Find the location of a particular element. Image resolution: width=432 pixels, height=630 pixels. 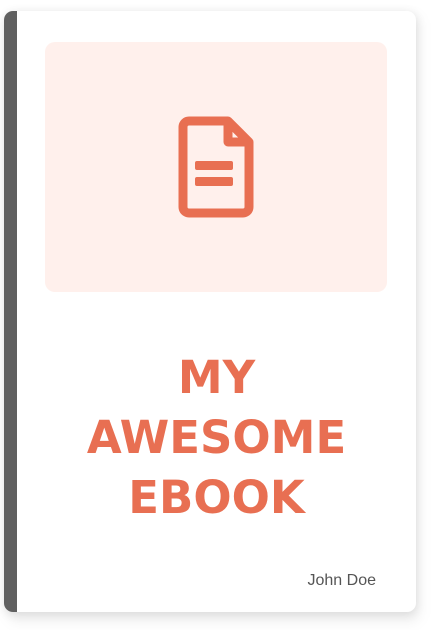

book-title-line-3: EBOOK is located at coordinates (216, 497).